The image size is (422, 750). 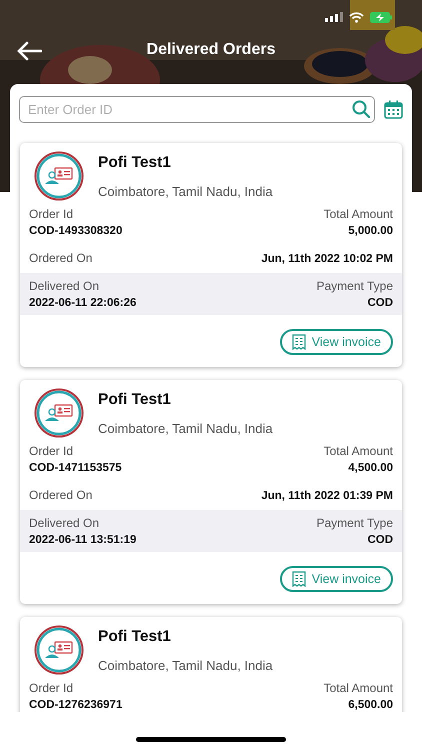 I want to click on ordered-date: Jun, 11th 2022 10:02 PM, so click(x=327, y=259).